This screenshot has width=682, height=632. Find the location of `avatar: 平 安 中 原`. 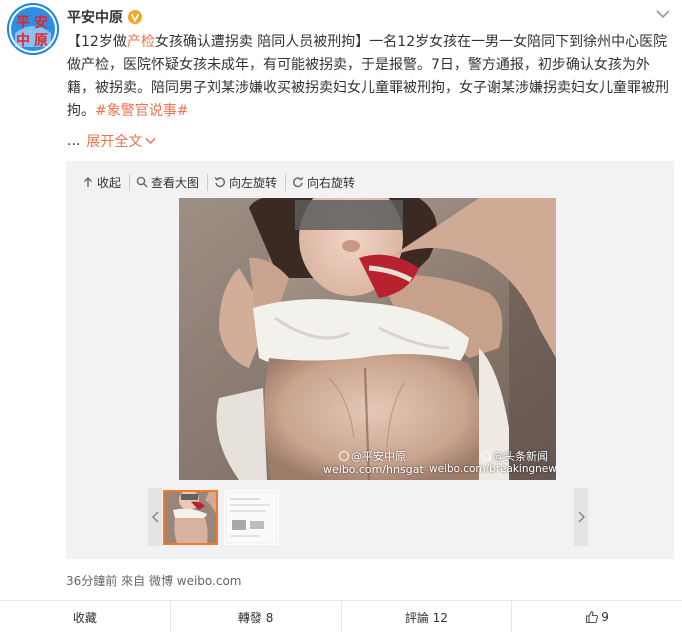

avatar: 平 安 中 原 is located at coordinates (33, 29).